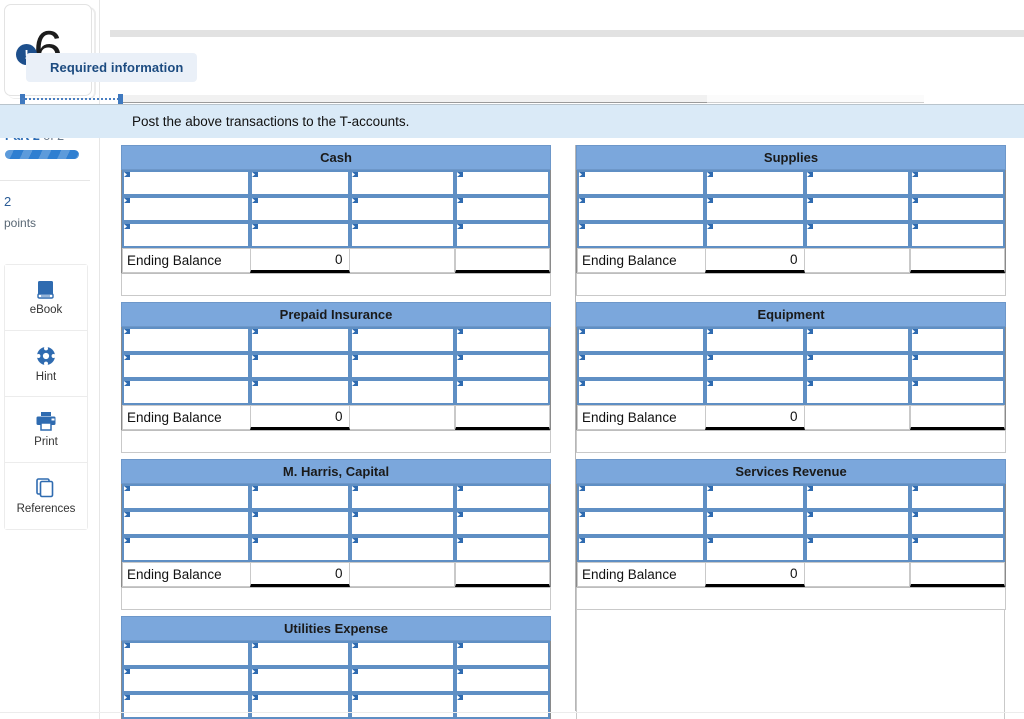 Image resolution: width=1024 pixels, height=719 pixels. I want to click on references-button: References, so click(46, 496).